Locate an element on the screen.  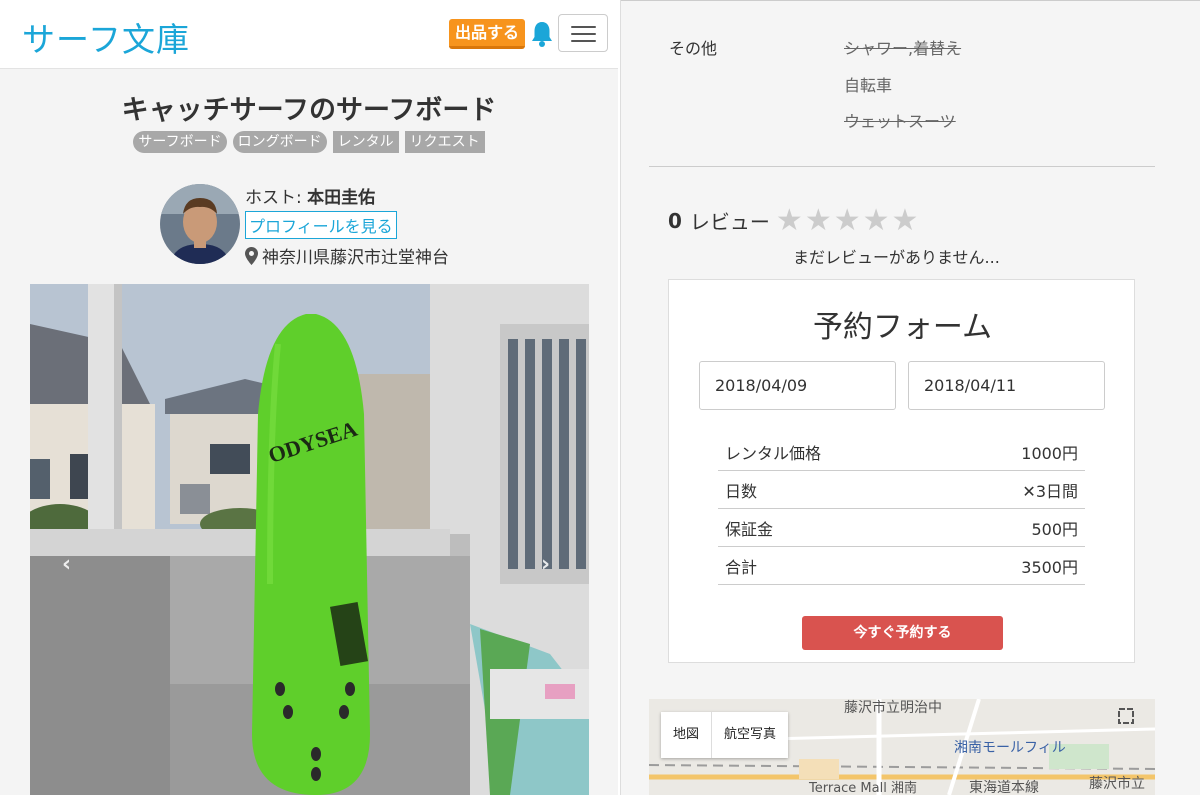
map-pin-icon is located at coordinates (251, 255).